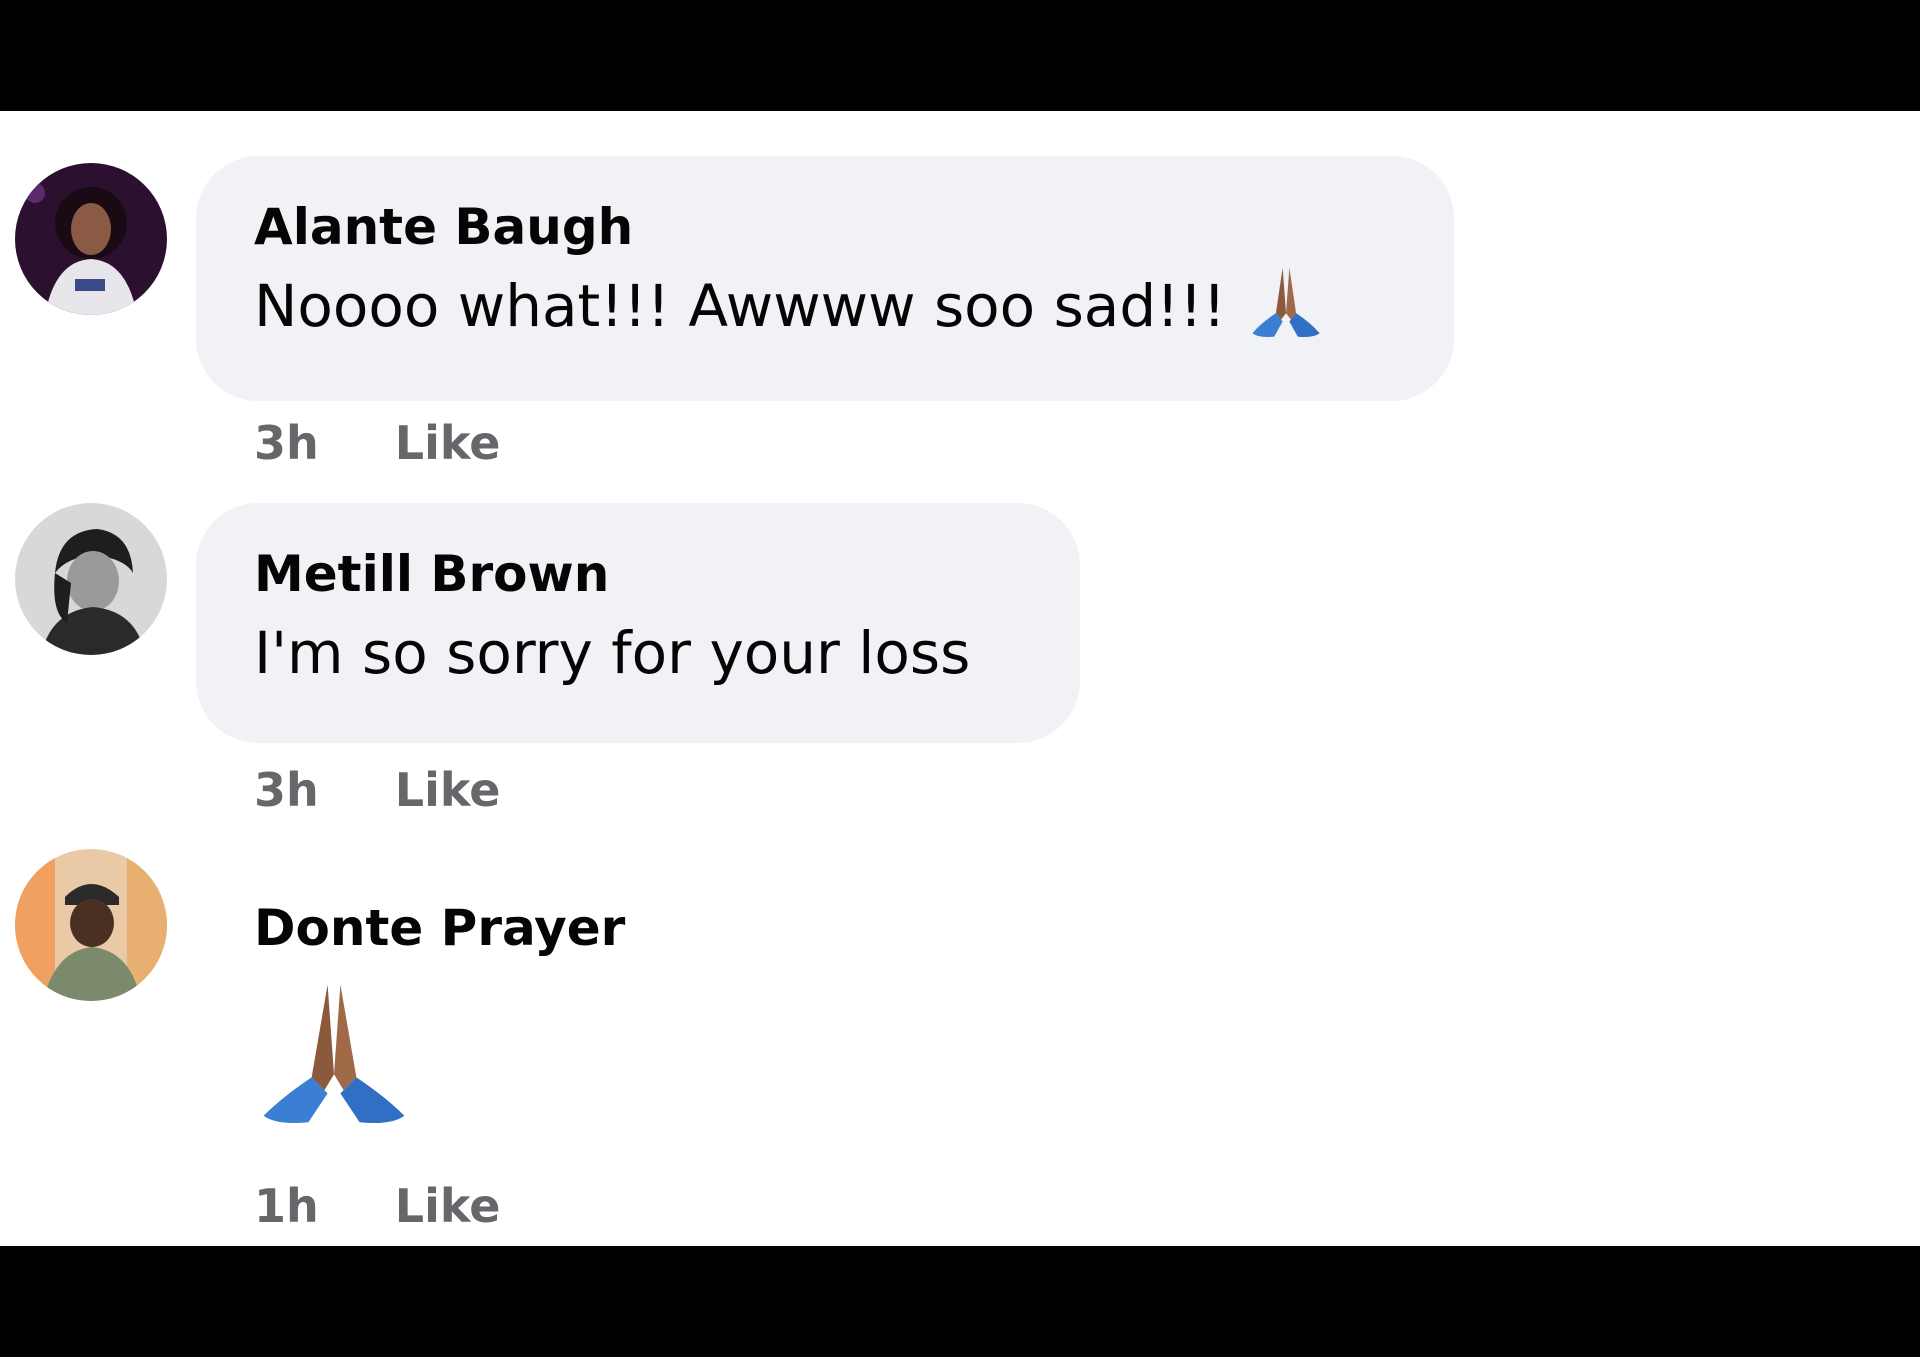  I want to click on comment-author: Alante Baugh, so click(443, 227).